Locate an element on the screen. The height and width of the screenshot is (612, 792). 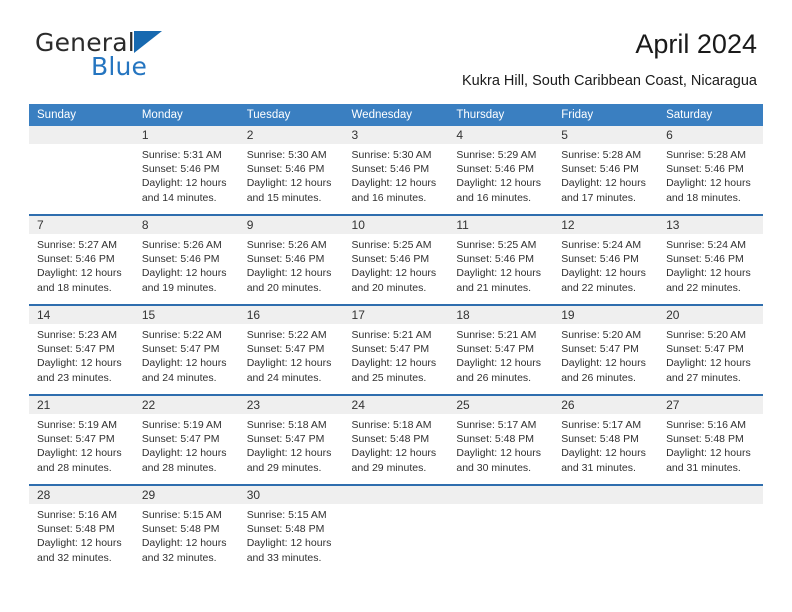
day-number: 13 is located at coordinates (710, 225).